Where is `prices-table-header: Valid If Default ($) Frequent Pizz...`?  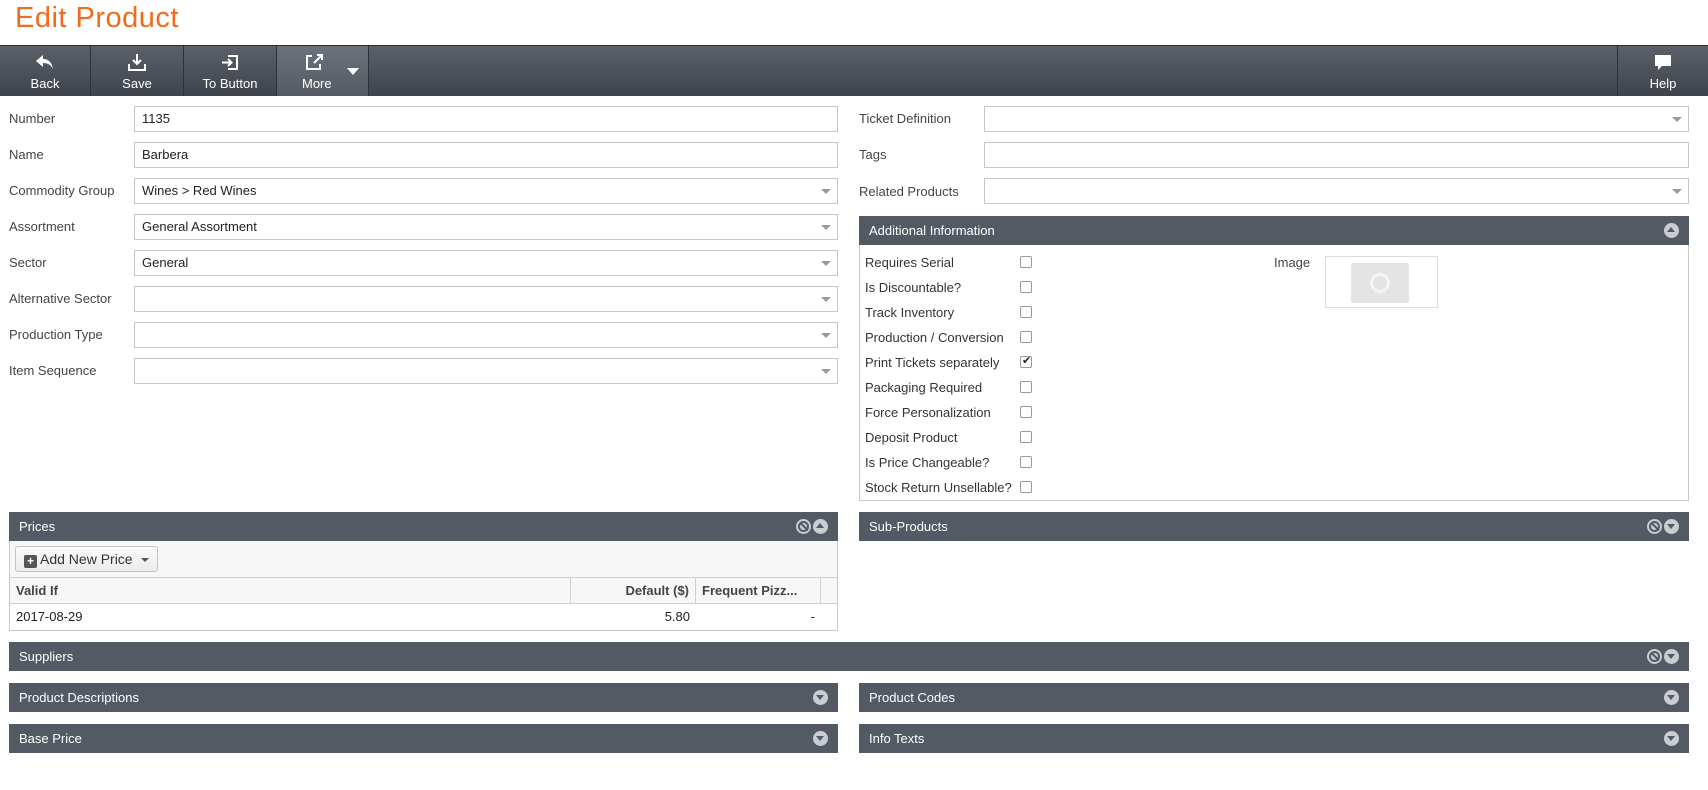
prices-table-header: Valid If Default ($) Frequent Pizz... is located at coordinates (423, 590).